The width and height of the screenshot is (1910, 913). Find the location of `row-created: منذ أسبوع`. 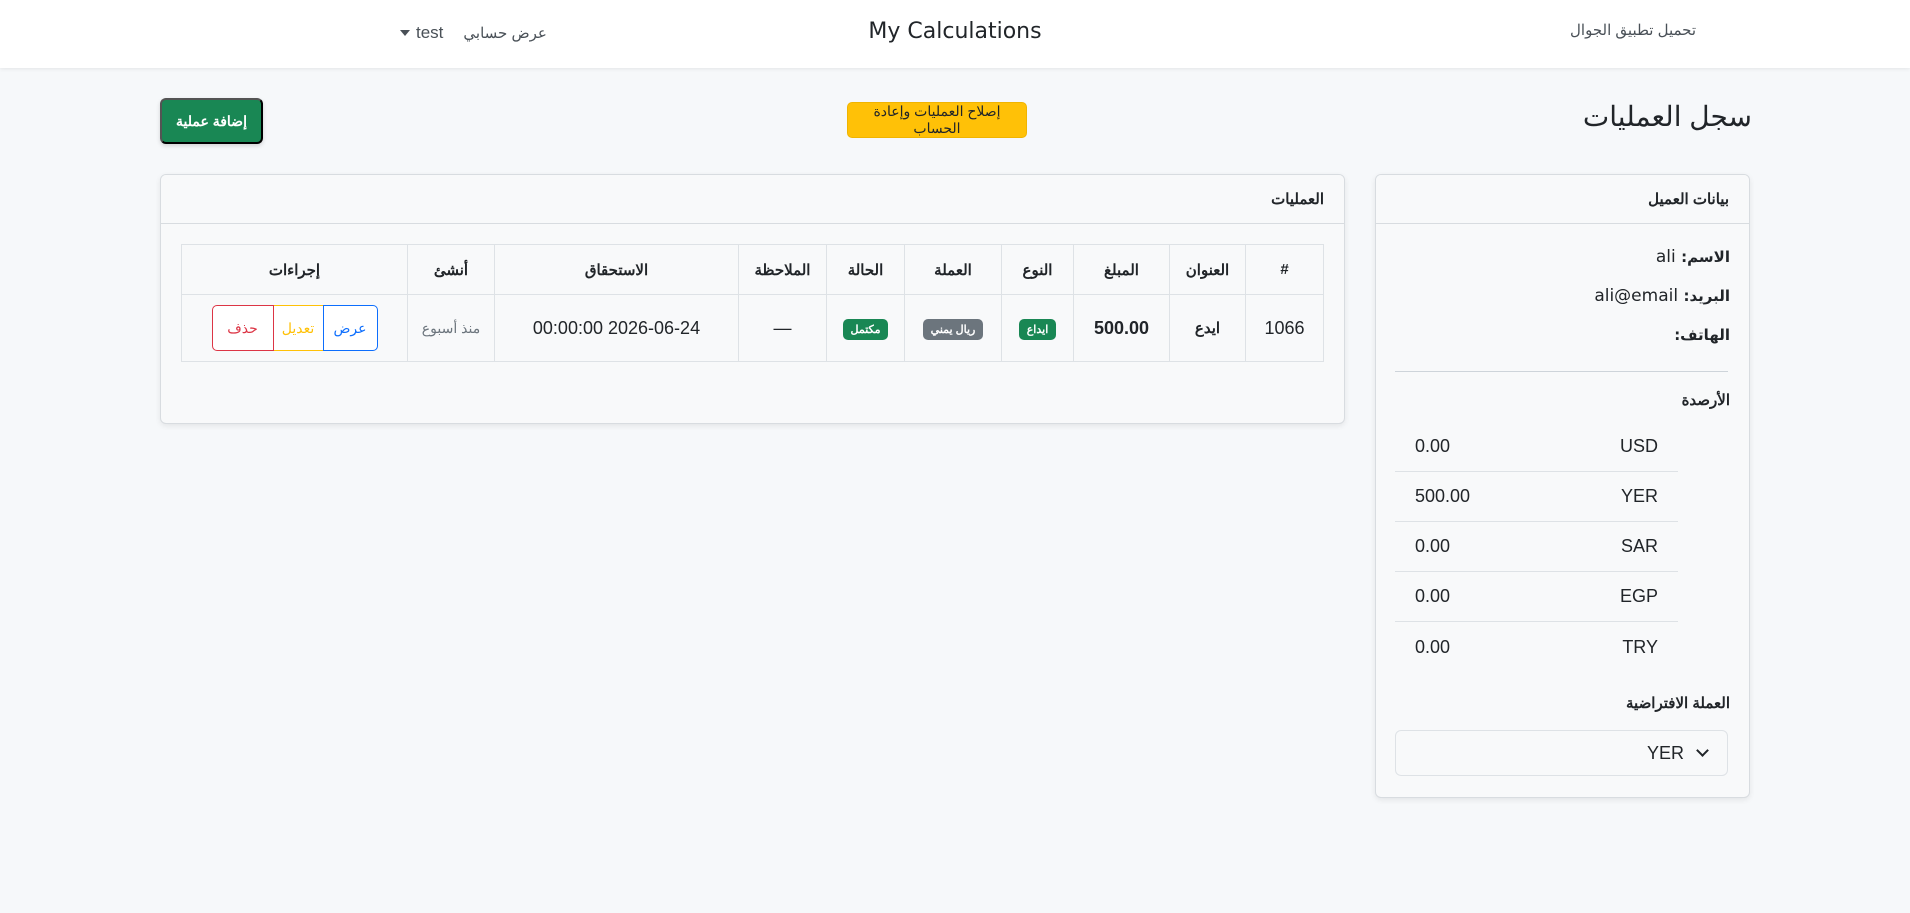

row-created: منذ أسبوع is located at coordinates (451, 328).